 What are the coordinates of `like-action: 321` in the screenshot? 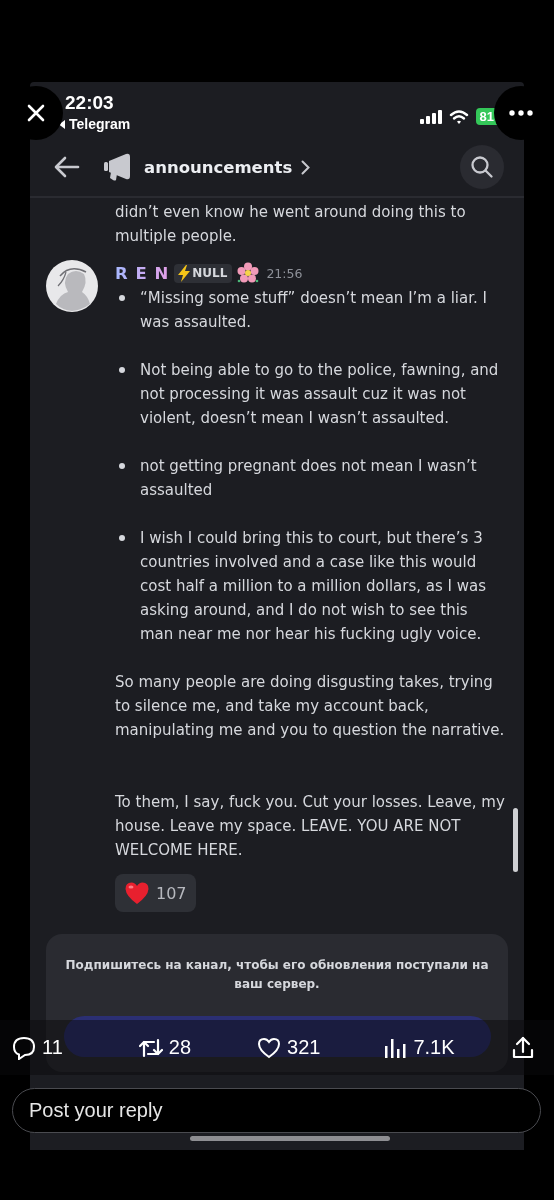 It's located at (289, 1047).